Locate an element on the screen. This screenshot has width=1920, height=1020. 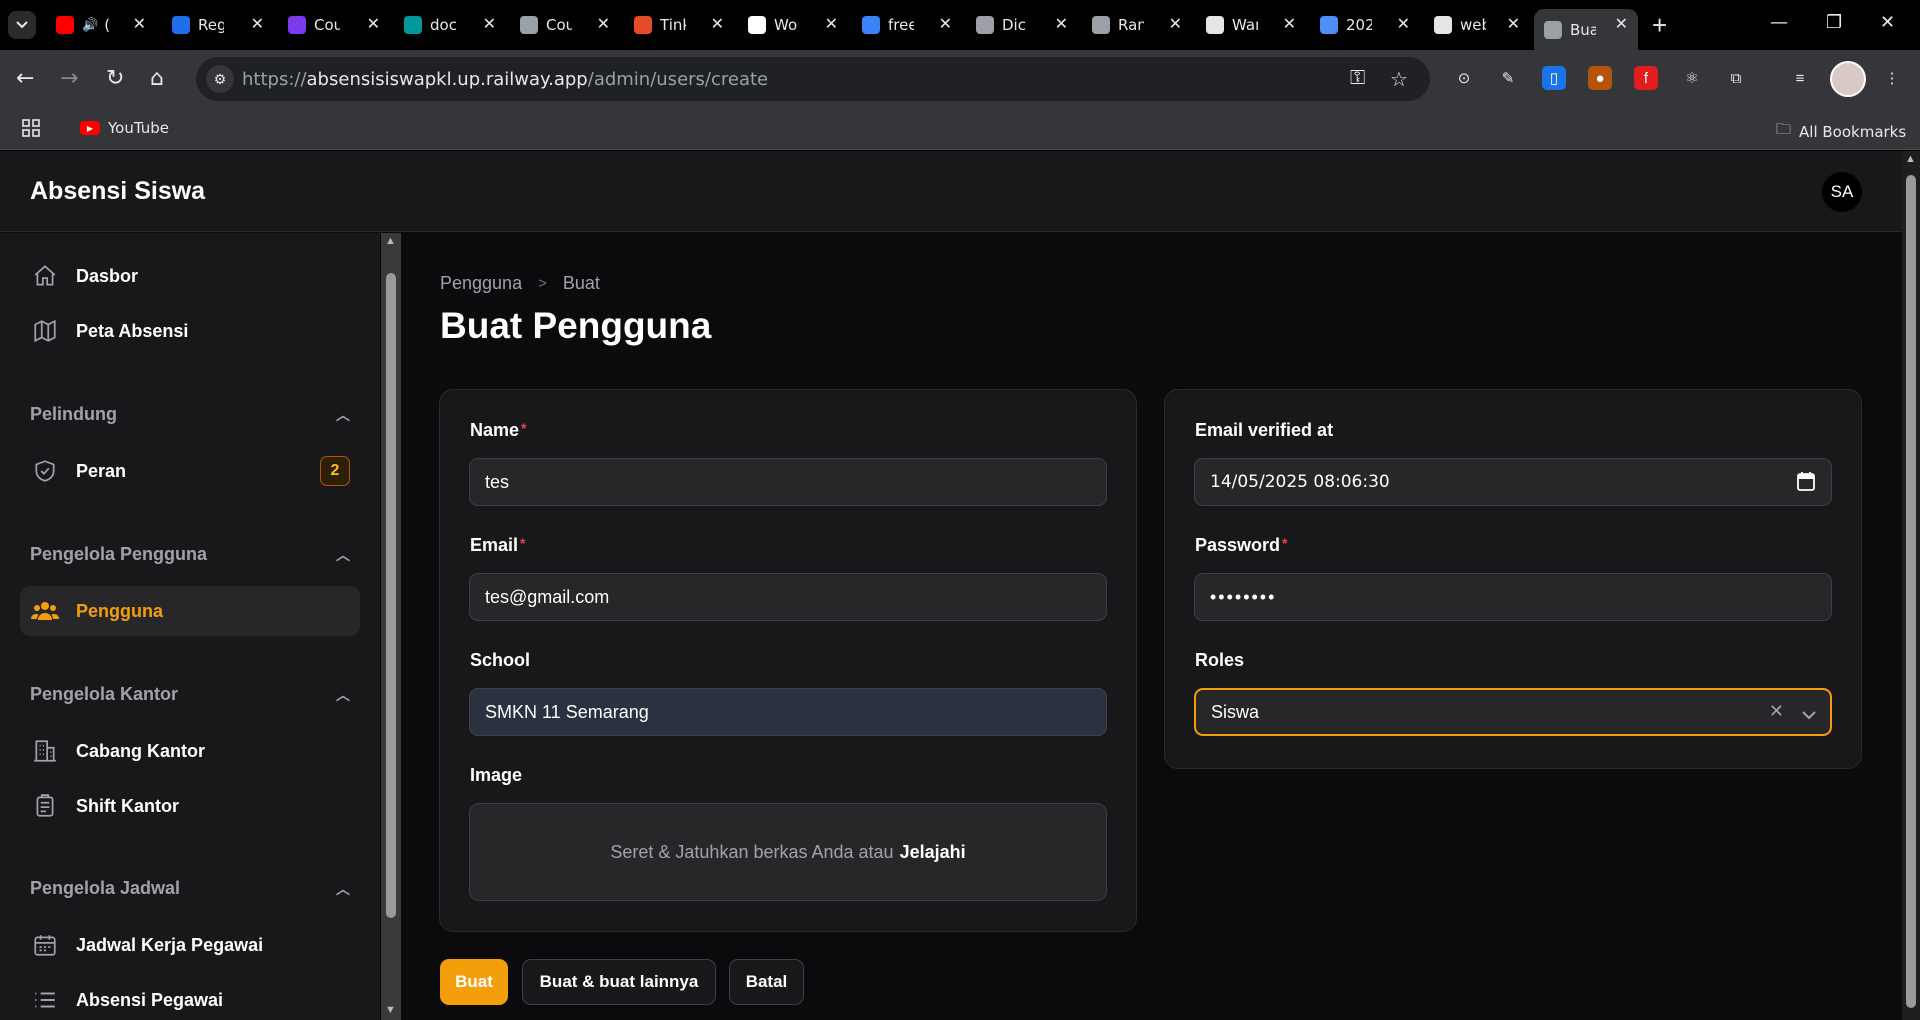
sidebar-group-label: Pengelola Kantor is located at coordinates (104, 694).